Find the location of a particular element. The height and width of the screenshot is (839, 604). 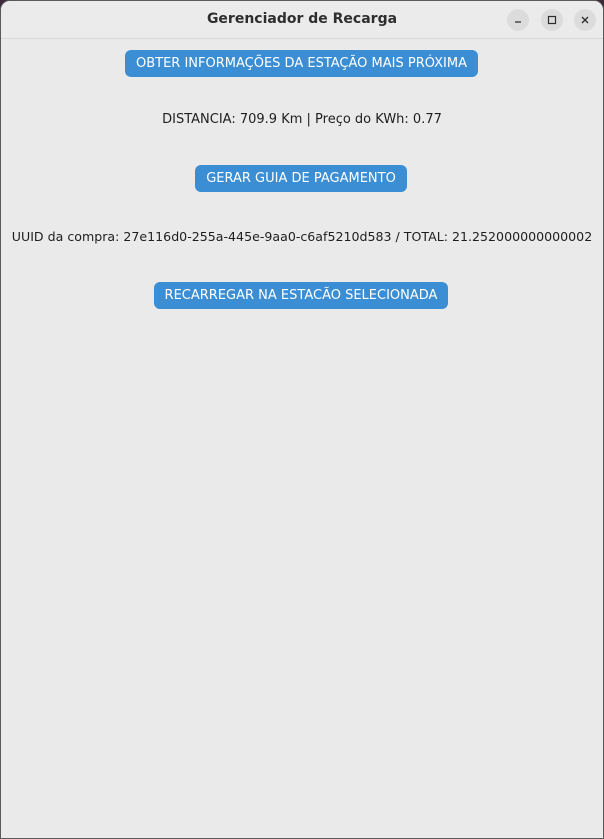

close-icon is located at coordinates (585, 20).